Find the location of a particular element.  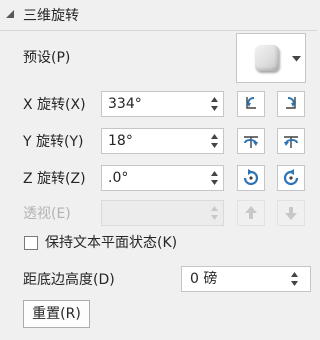

x-rotation-value: 334° is located at coordinates (125, 104).